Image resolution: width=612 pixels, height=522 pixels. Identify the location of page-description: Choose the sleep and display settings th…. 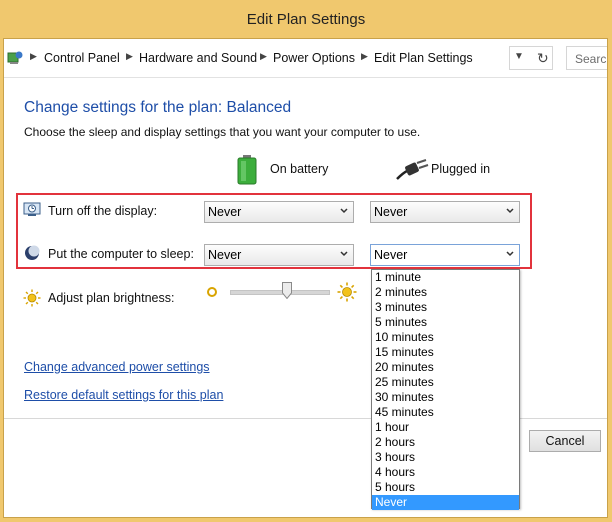
(222, 132).